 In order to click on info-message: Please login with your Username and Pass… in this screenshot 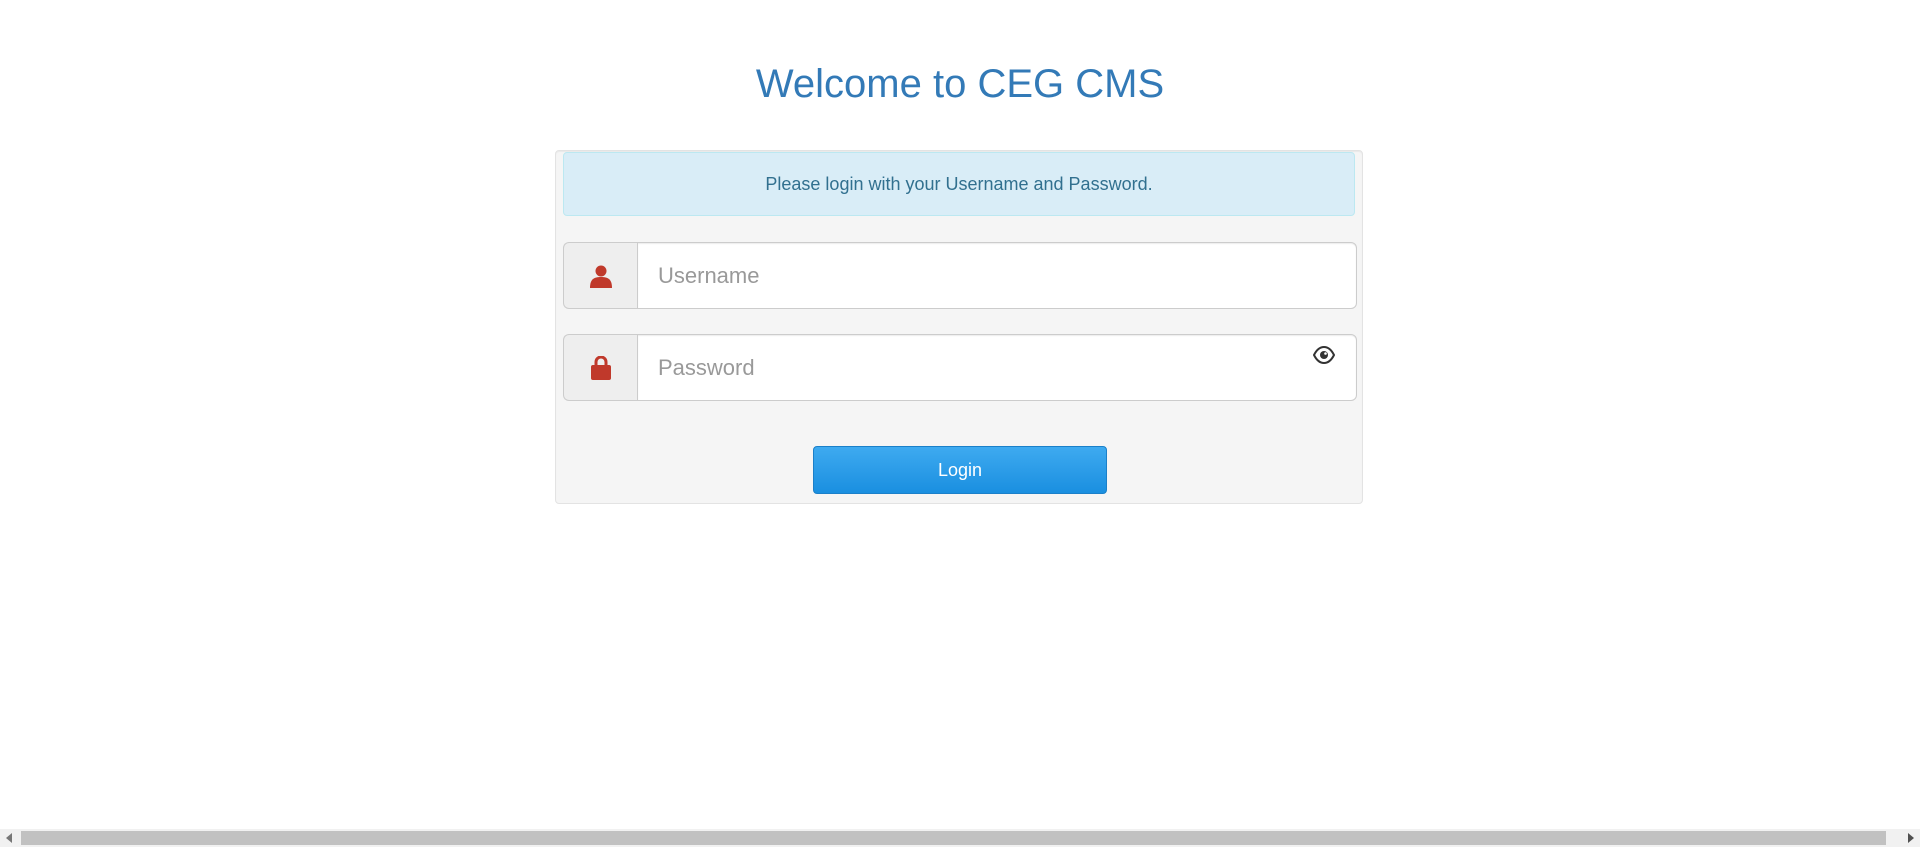, I will do `click(959, 183)`.